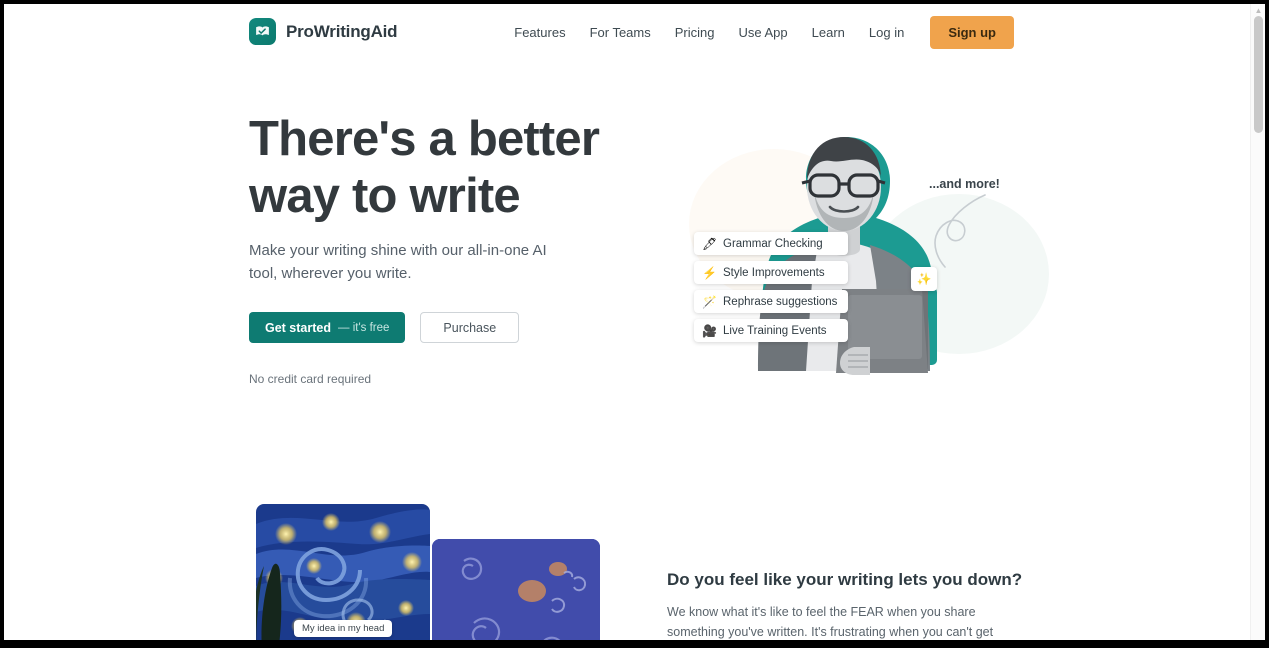 The width and height of the screenshot is (1269, 648). Describe the element at coordinates (709, 301) in the screenshot. I see `magic-wand-icon: 🪄` at that location.